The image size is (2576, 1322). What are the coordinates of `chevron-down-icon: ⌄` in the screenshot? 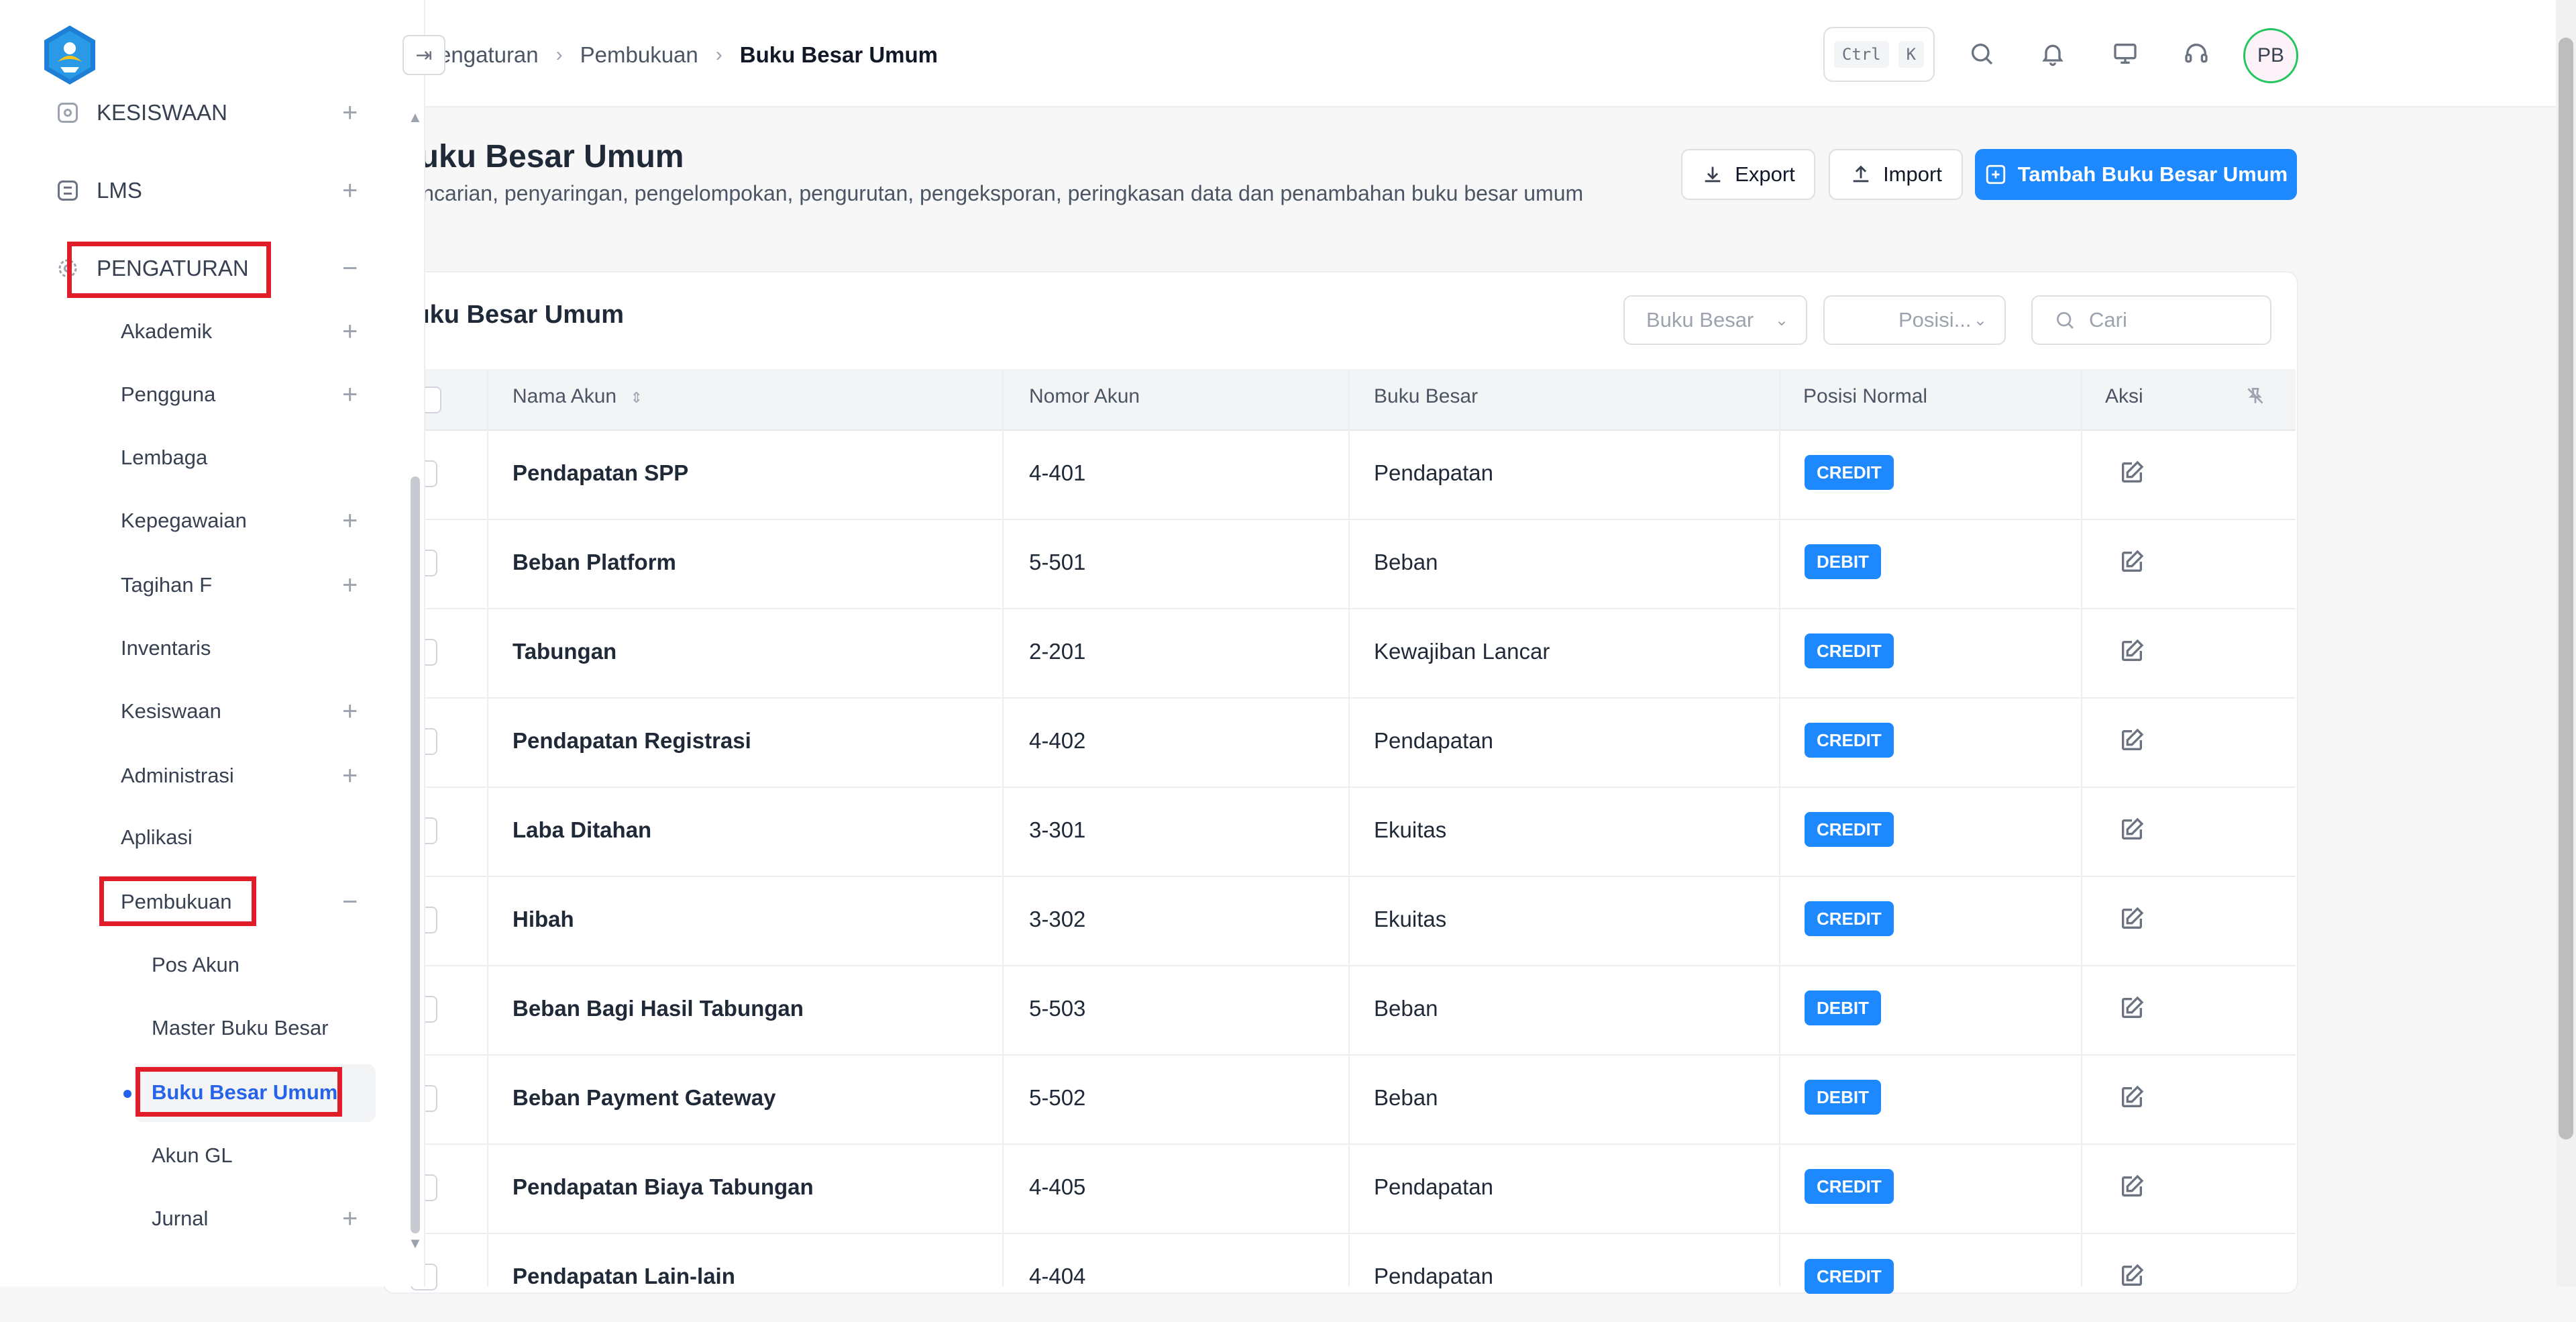 It's located at (1781, 320).